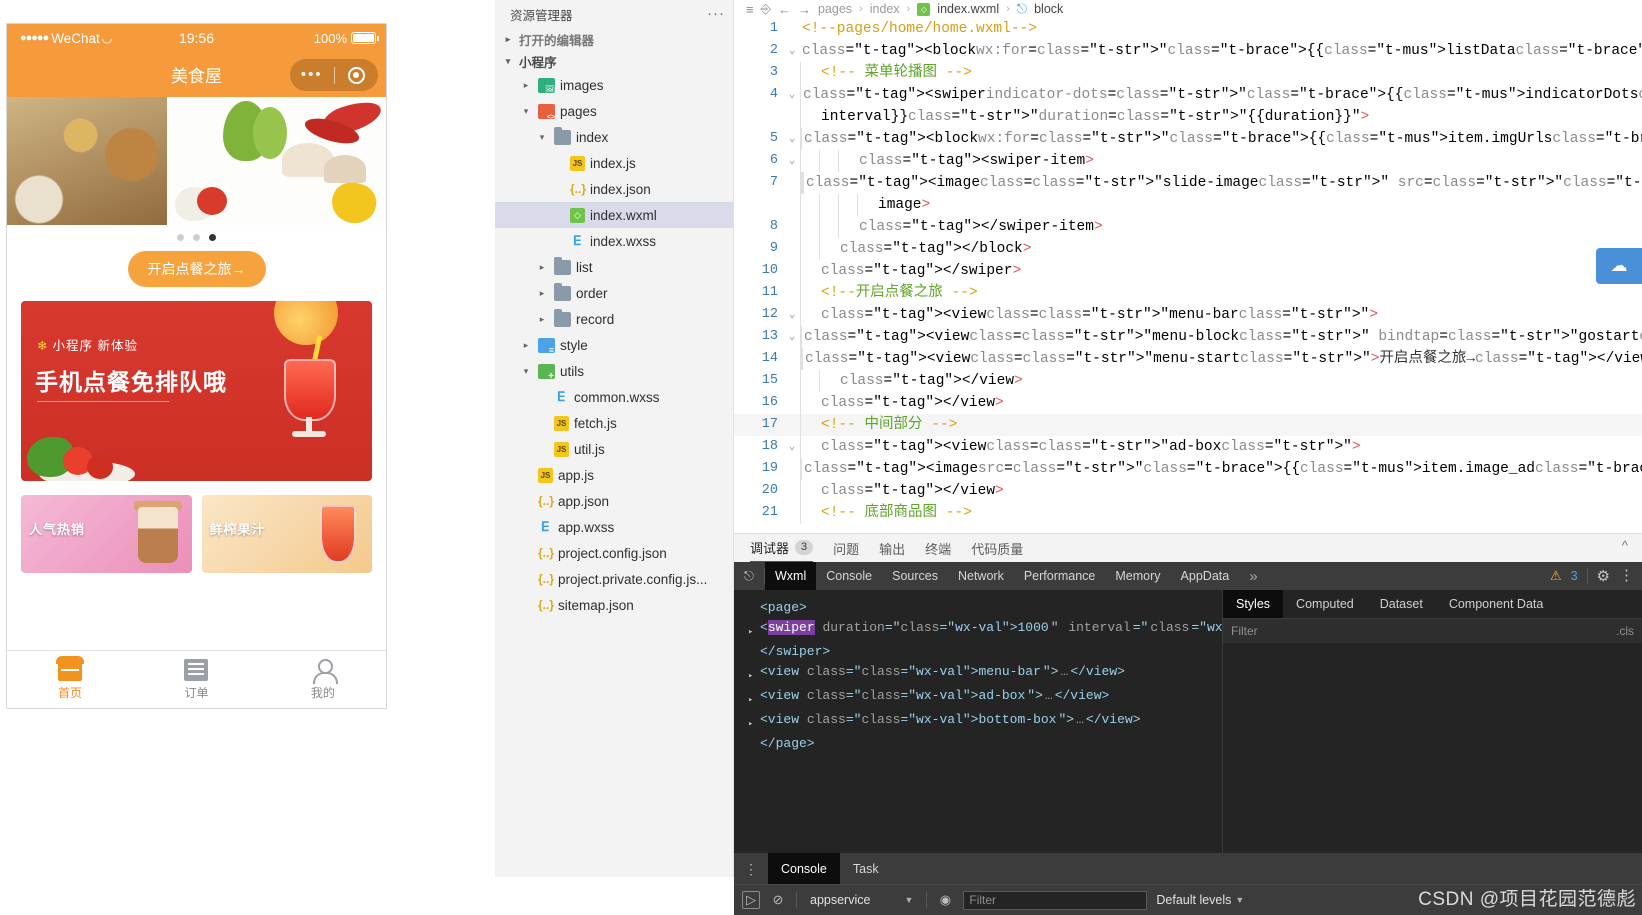 This screenshot has height=915, width=1642. Describe the element at coordinates (915, 576) in the screenshot. I see `devtools-tab-sources: Sources` at that location.